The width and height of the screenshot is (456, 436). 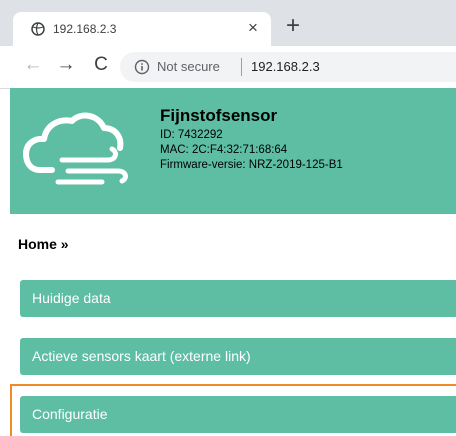 What do you see at coordinates (38, 29) in the screenshot?
I see `globe-icon` at bounding box center [38, 29].